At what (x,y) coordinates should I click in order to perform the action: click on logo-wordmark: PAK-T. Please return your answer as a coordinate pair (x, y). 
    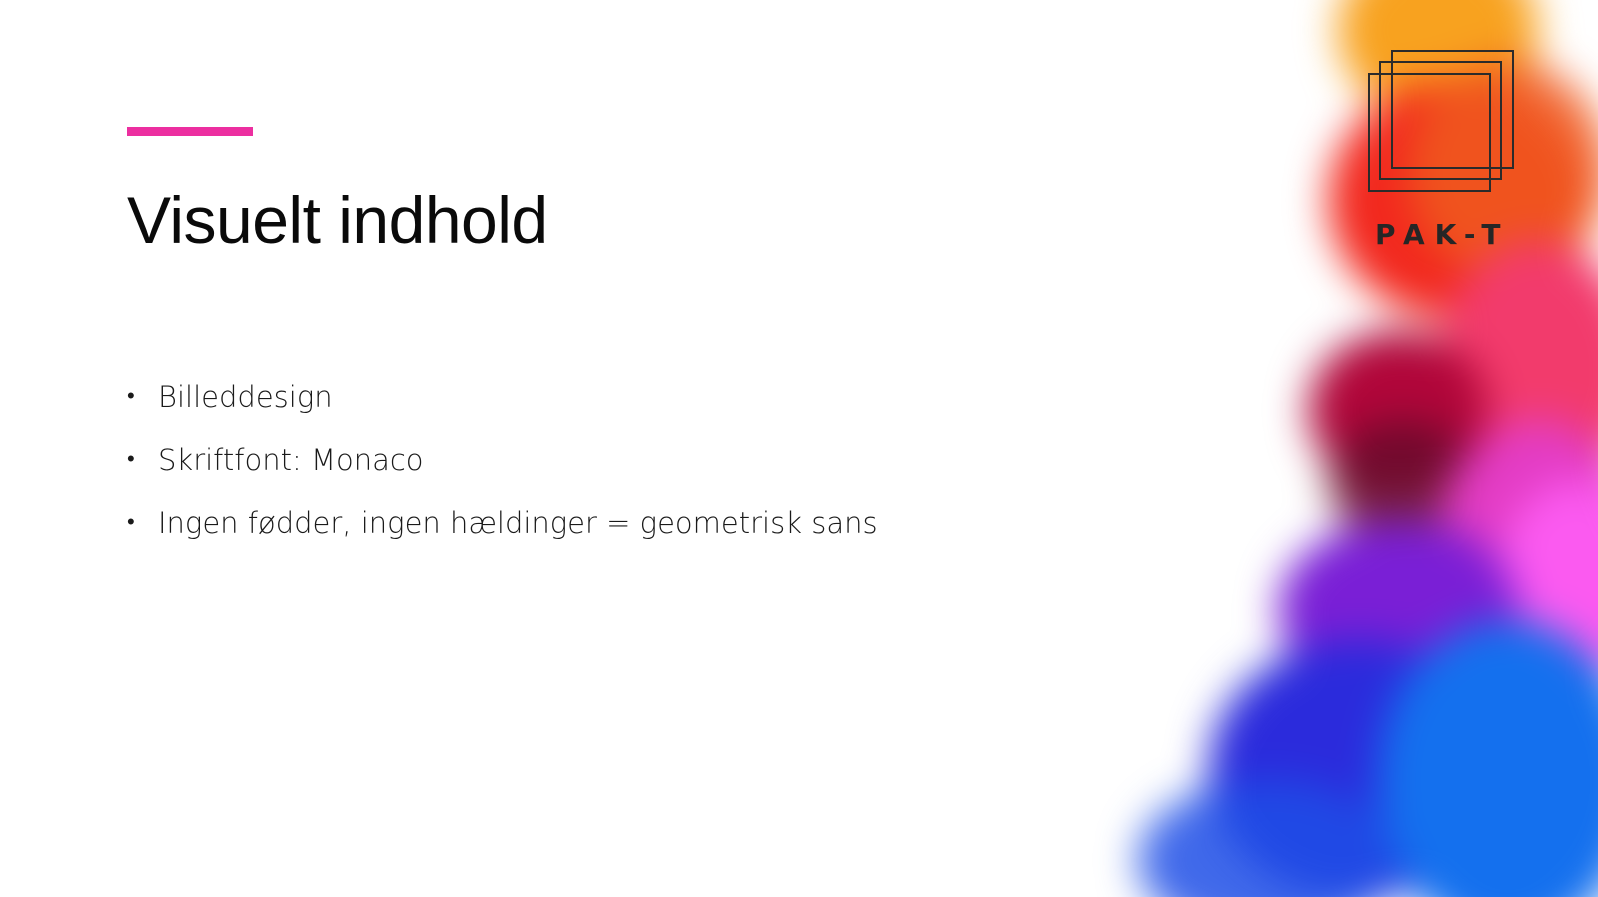
    Looking at the image, I should click on (1443, 234).